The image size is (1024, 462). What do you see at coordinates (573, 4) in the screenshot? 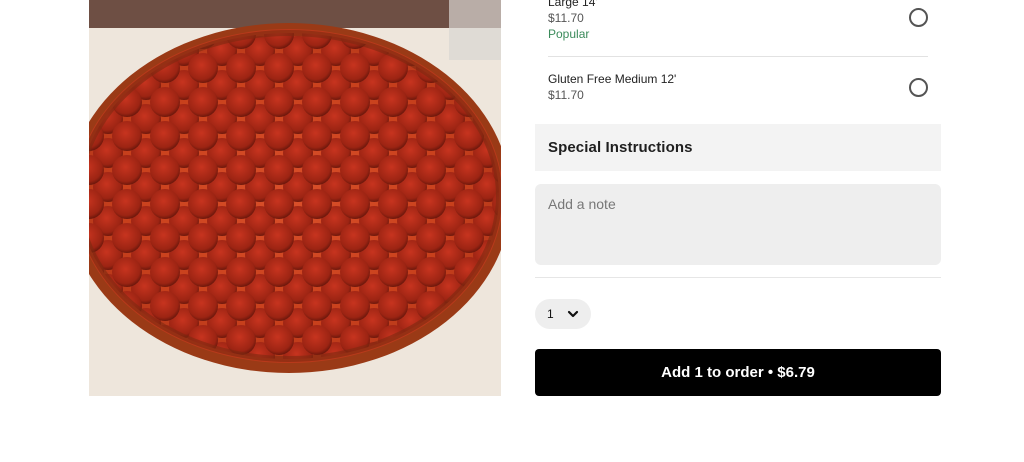
I see `option-name: Large 14'` at bounding box center [573, 4].